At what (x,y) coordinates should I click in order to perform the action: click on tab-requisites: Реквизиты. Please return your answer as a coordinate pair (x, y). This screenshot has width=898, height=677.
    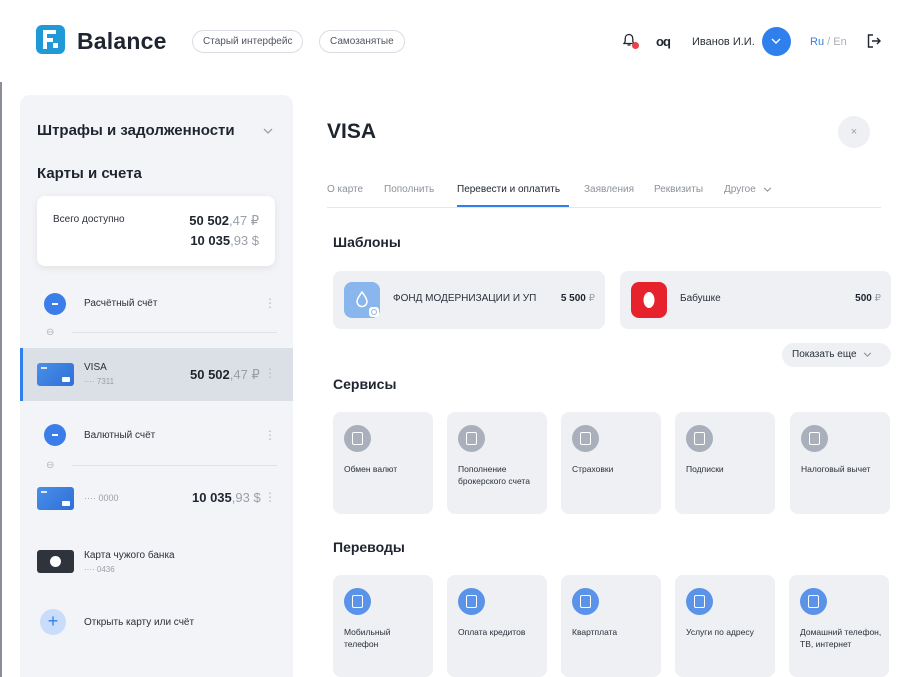
    Looking at the image, I should click on (678, 189).